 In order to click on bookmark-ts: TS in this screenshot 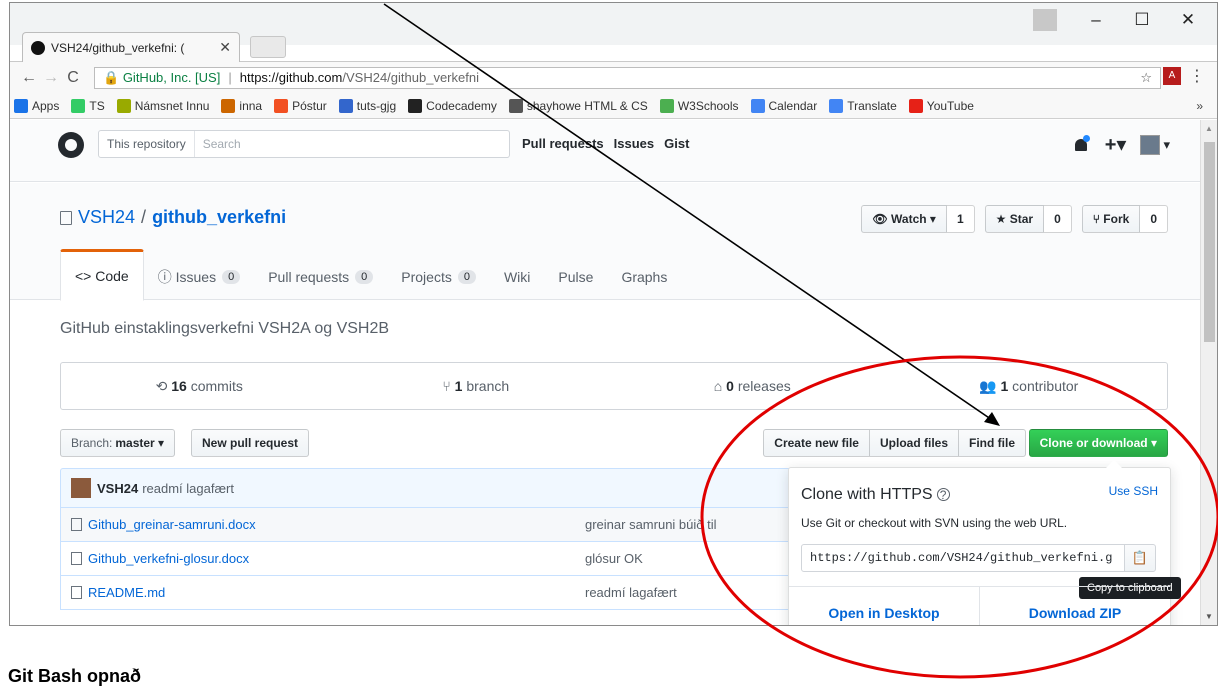, I will do `click(88, 105)`.